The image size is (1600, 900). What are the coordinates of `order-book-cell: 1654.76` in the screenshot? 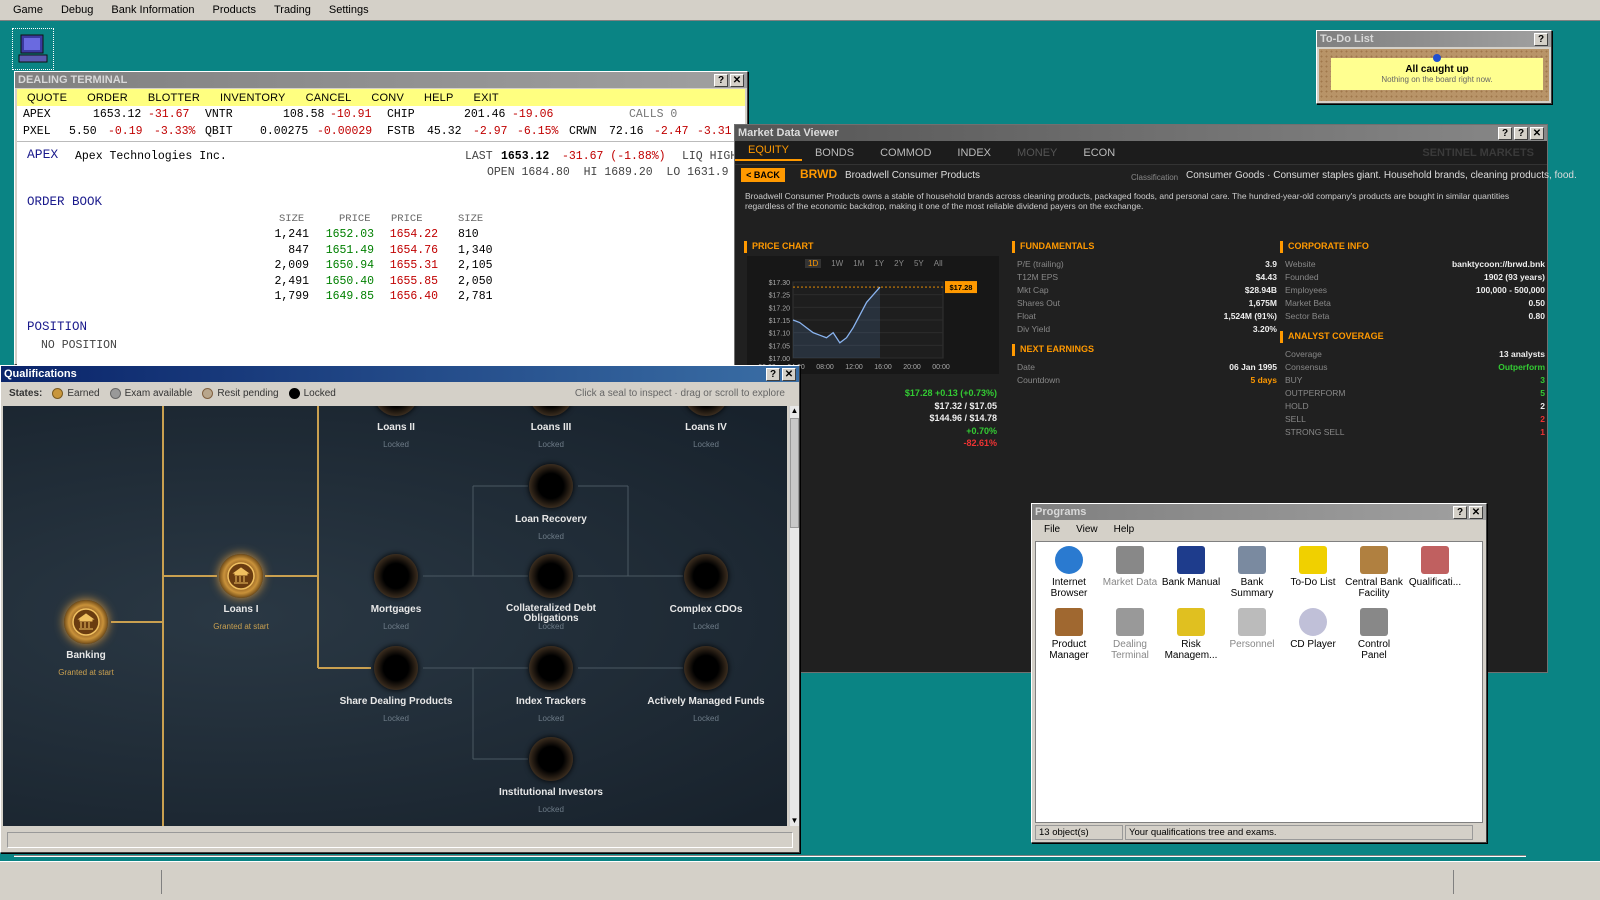 It's located at (408, 250).